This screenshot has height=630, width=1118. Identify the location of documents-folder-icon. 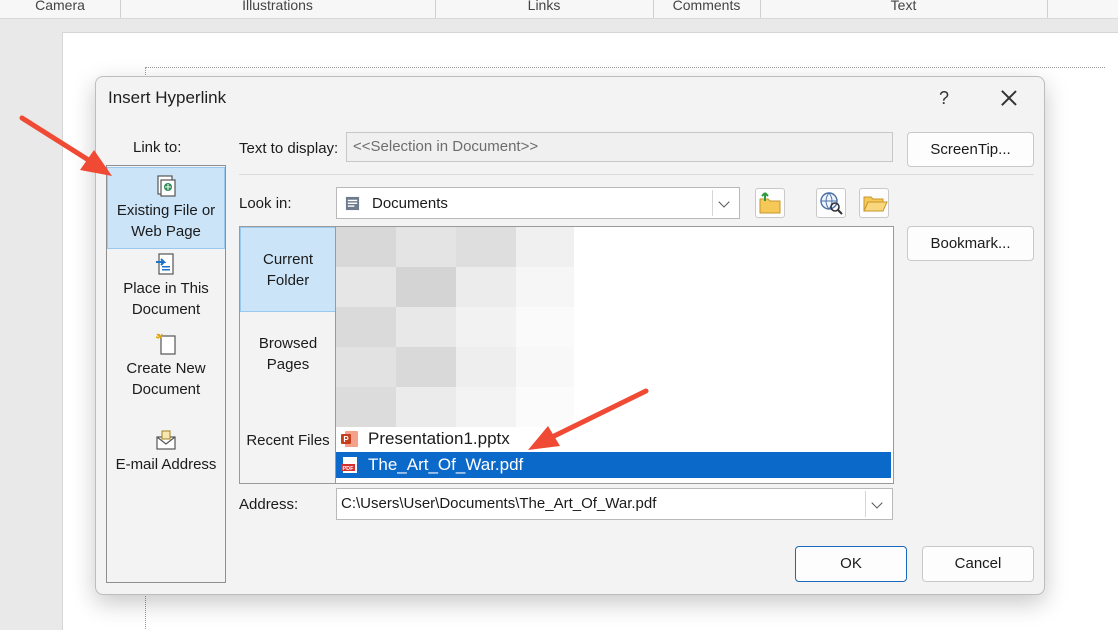
(352, 203).